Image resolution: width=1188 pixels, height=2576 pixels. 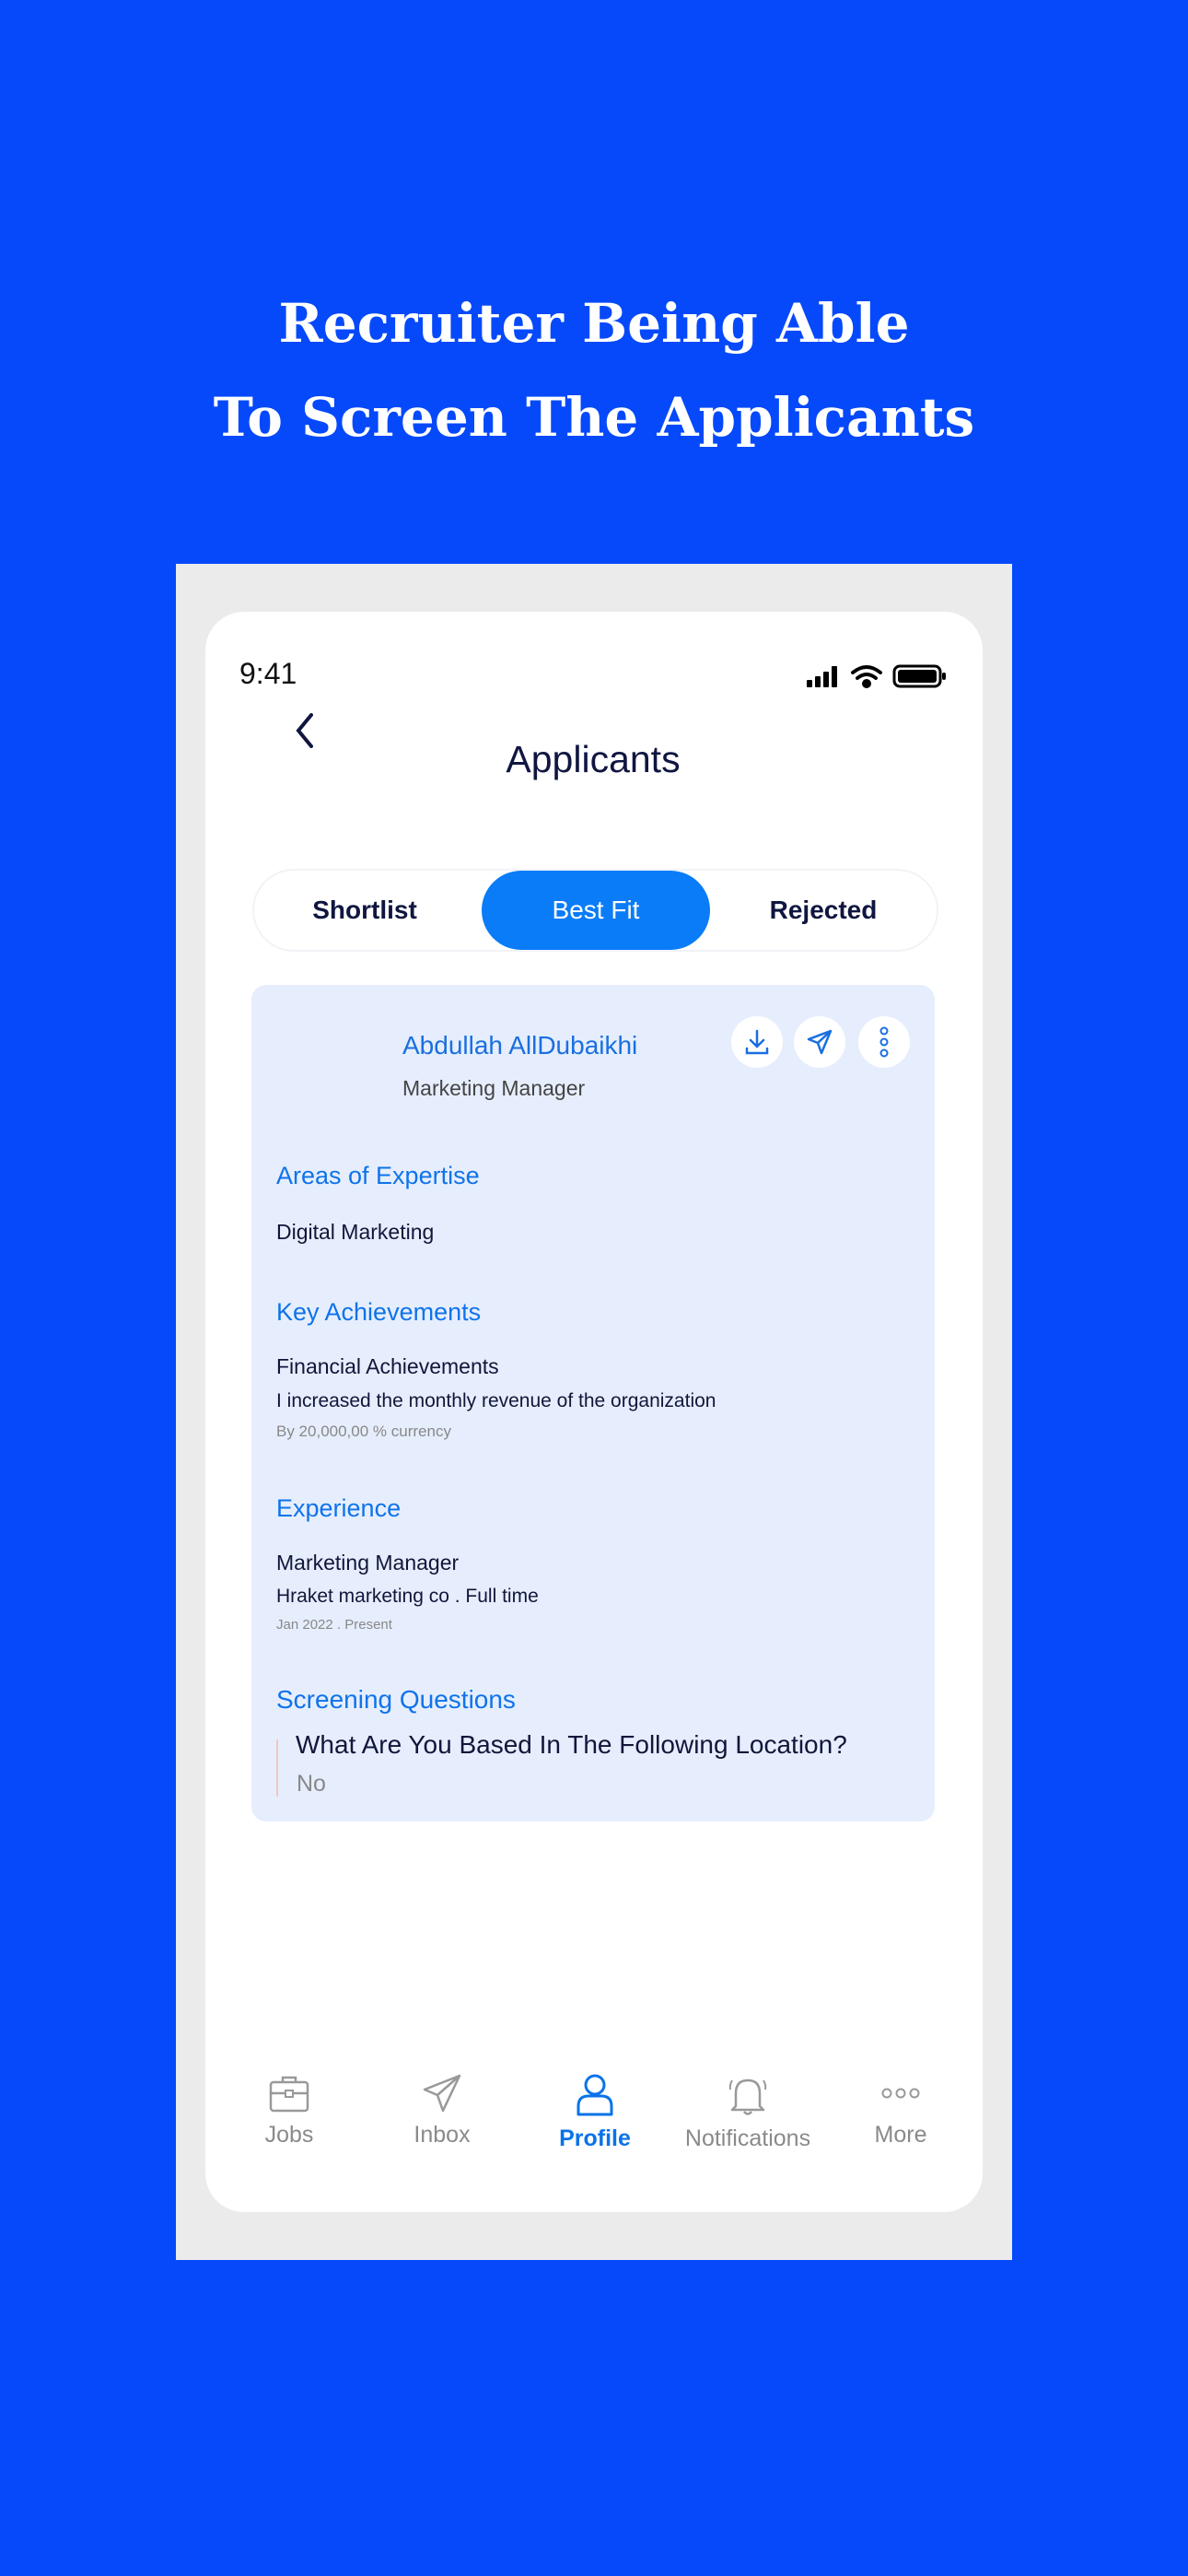 What do you see at coordinates (396, 1699) in the screenshot?
I see `screening-heading: Screening Questions` at bounding box center [396, 1699].